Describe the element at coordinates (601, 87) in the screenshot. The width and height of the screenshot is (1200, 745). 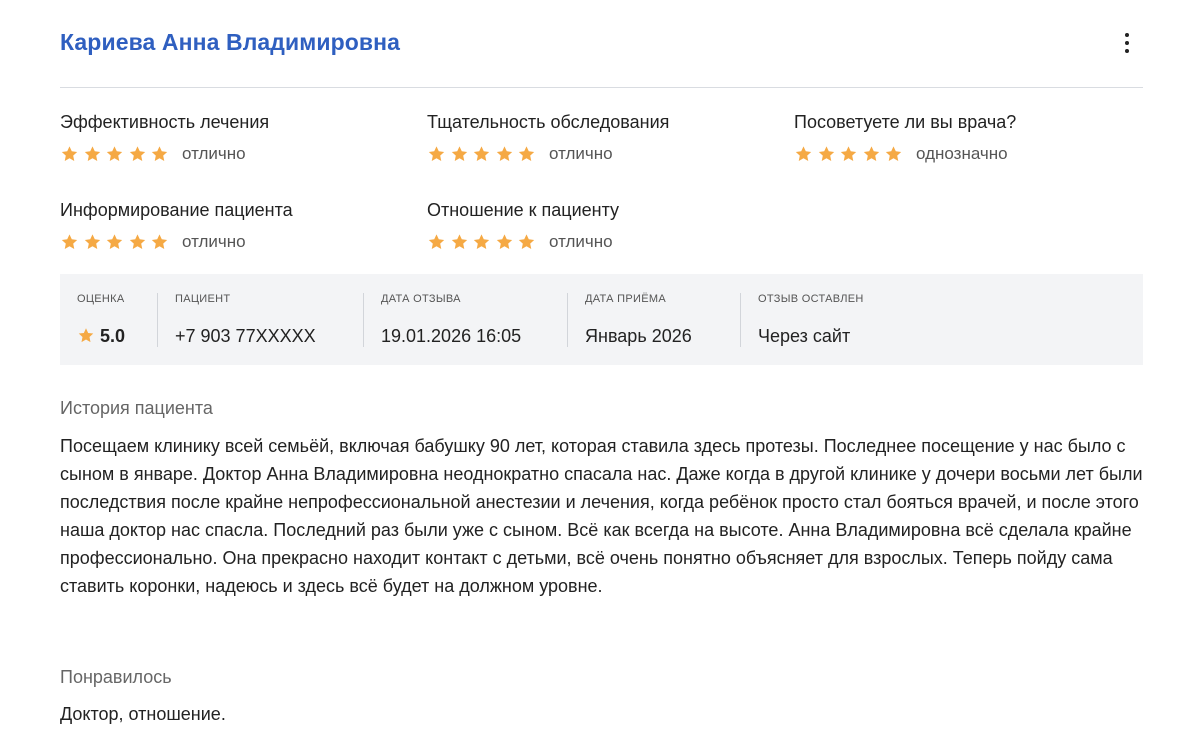
I see `header-divider` at that location.